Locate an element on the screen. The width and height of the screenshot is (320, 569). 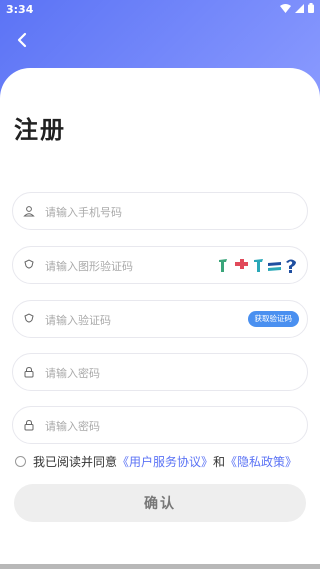
get-code-button: 获取验证码 is located at coordinates (273, 319).